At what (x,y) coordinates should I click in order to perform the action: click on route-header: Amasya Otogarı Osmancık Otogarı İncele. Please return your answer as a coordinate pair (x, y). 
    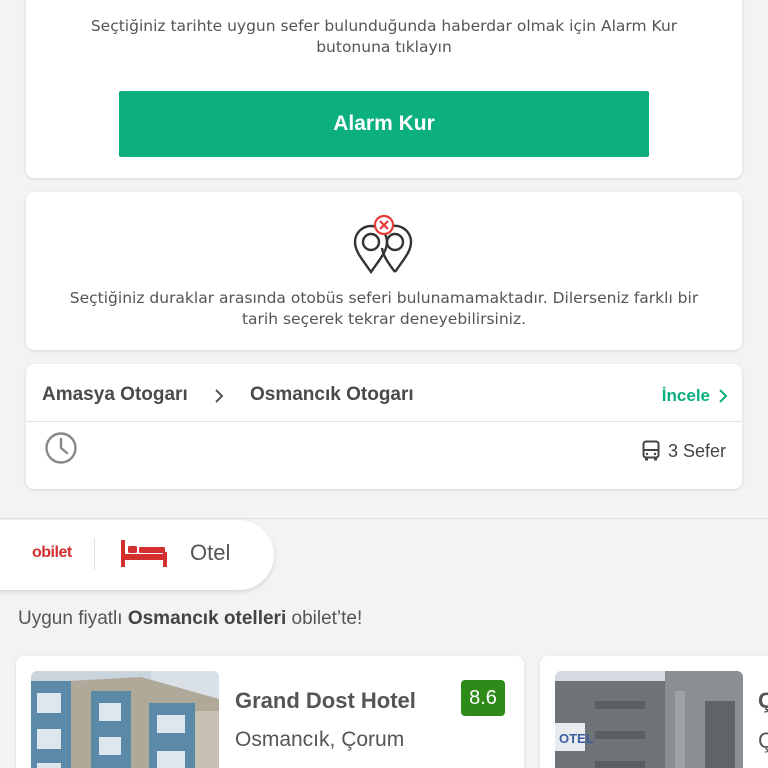
    Looking at the image, I should click on (384, 393).